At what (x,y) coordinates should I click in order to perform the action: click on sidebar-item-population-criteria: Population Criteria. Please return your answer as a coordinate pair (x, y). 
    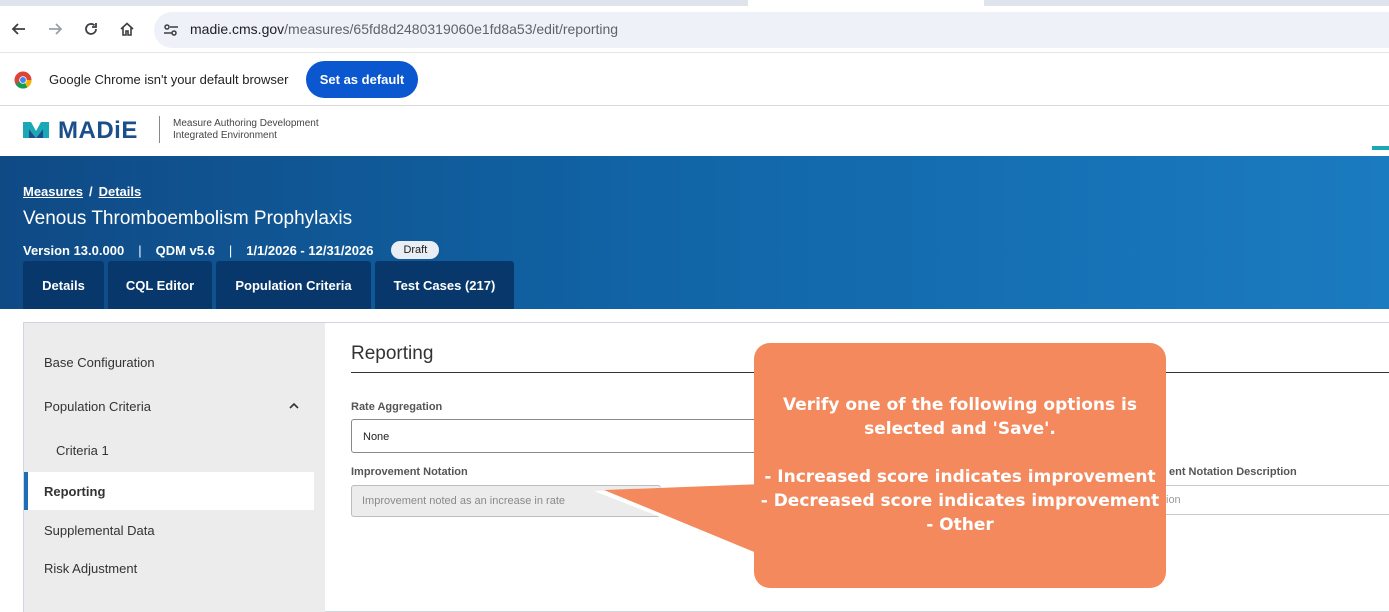
    Looking at the image, I should click on (169, 406).